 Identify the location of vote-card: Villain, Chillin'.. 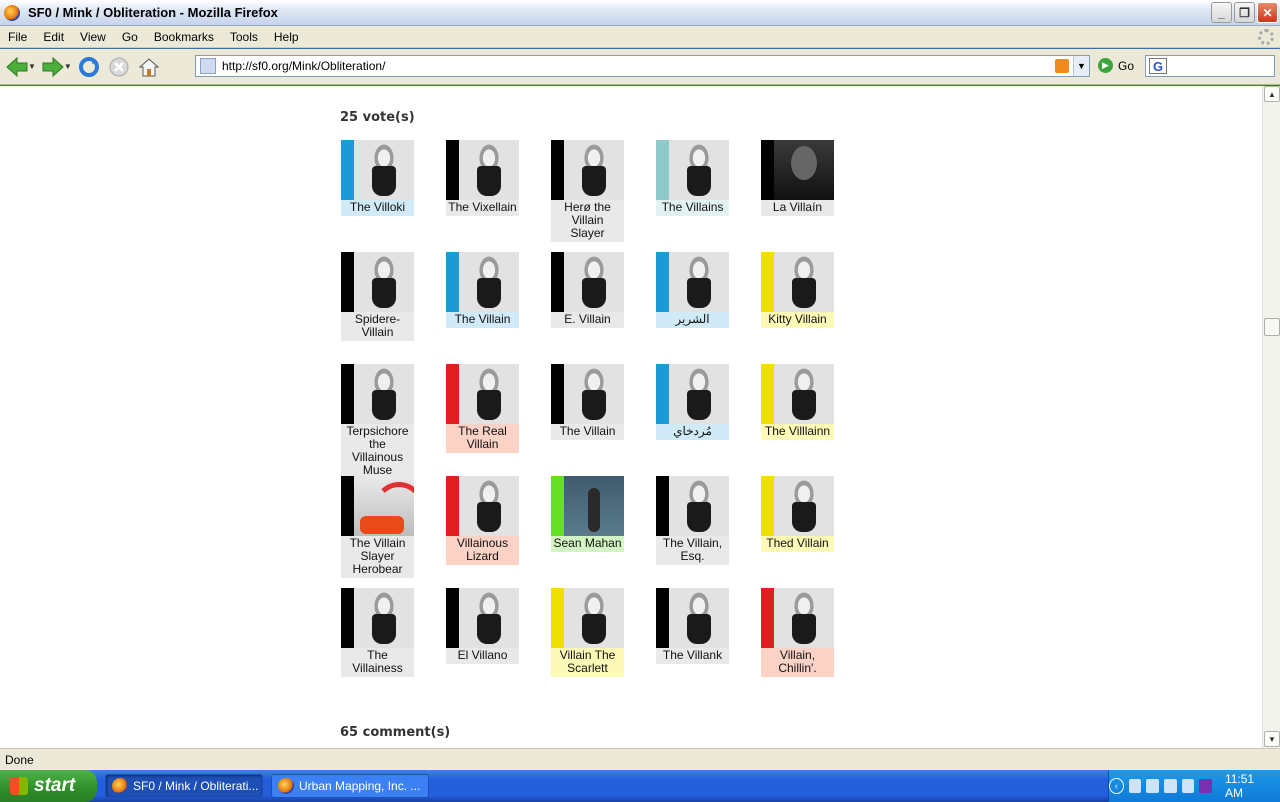
(797, 632).